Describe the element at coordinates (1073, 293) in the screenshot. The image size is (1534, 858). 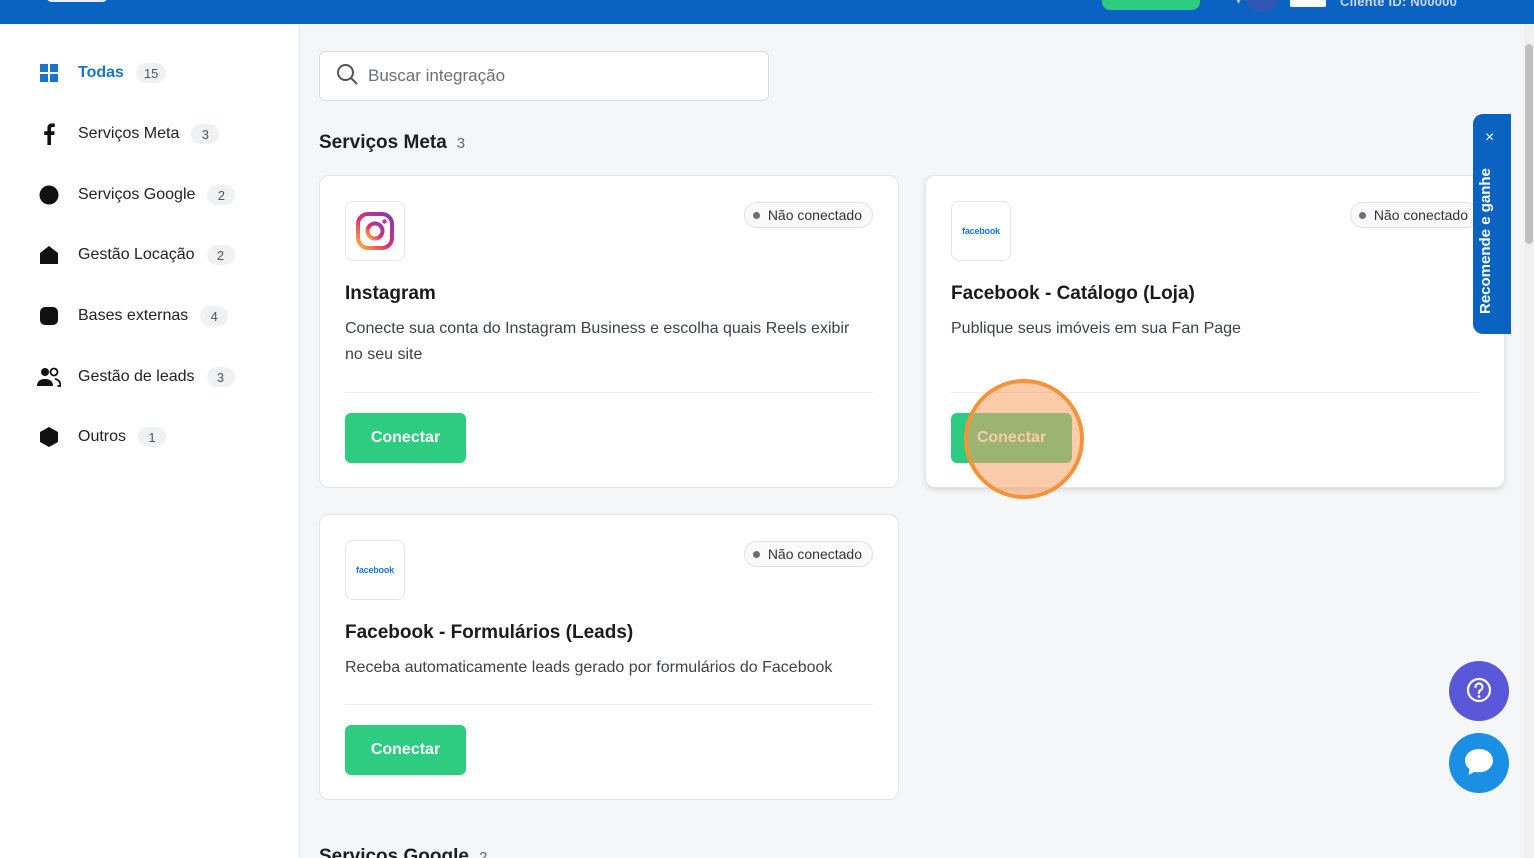
I see `card-title: Facebook - Catálogo (Loja)` at that location.